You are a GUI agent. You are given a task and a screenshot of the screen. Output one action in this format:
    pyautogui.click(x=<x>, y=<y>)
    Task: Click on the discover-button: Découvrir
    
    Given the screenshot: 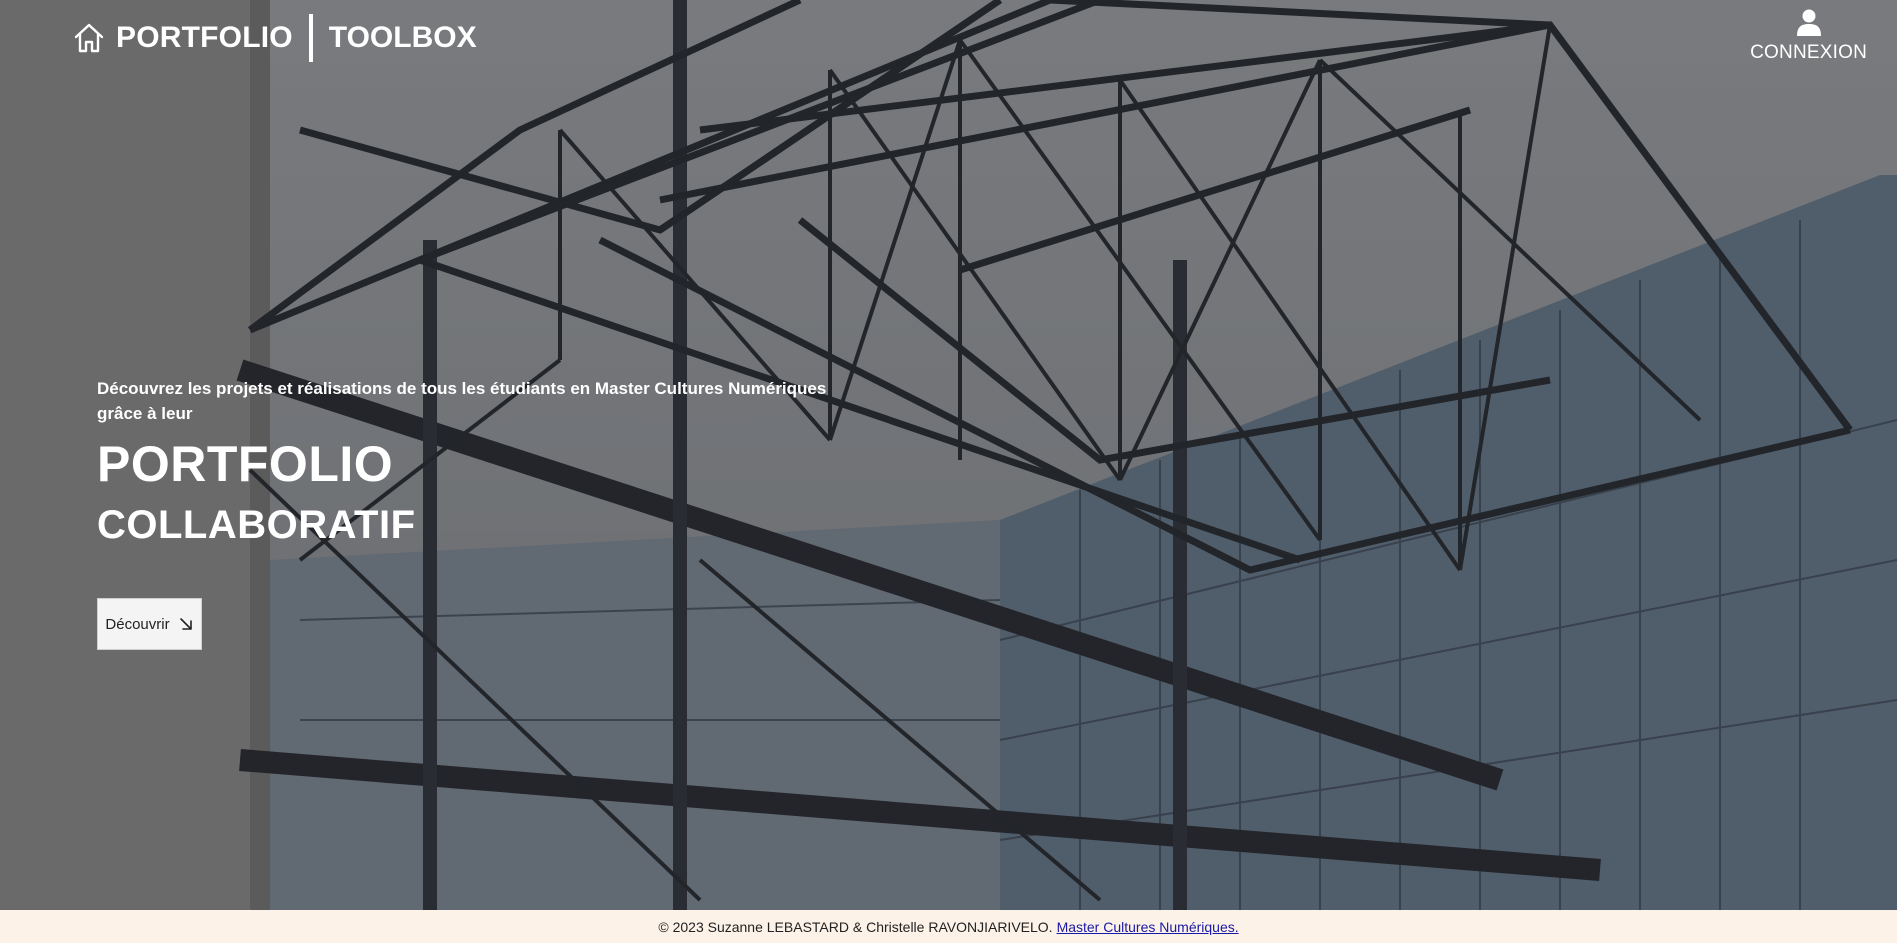 What is the action you would take?
    pyautogui.click(x=149, y=624)
    